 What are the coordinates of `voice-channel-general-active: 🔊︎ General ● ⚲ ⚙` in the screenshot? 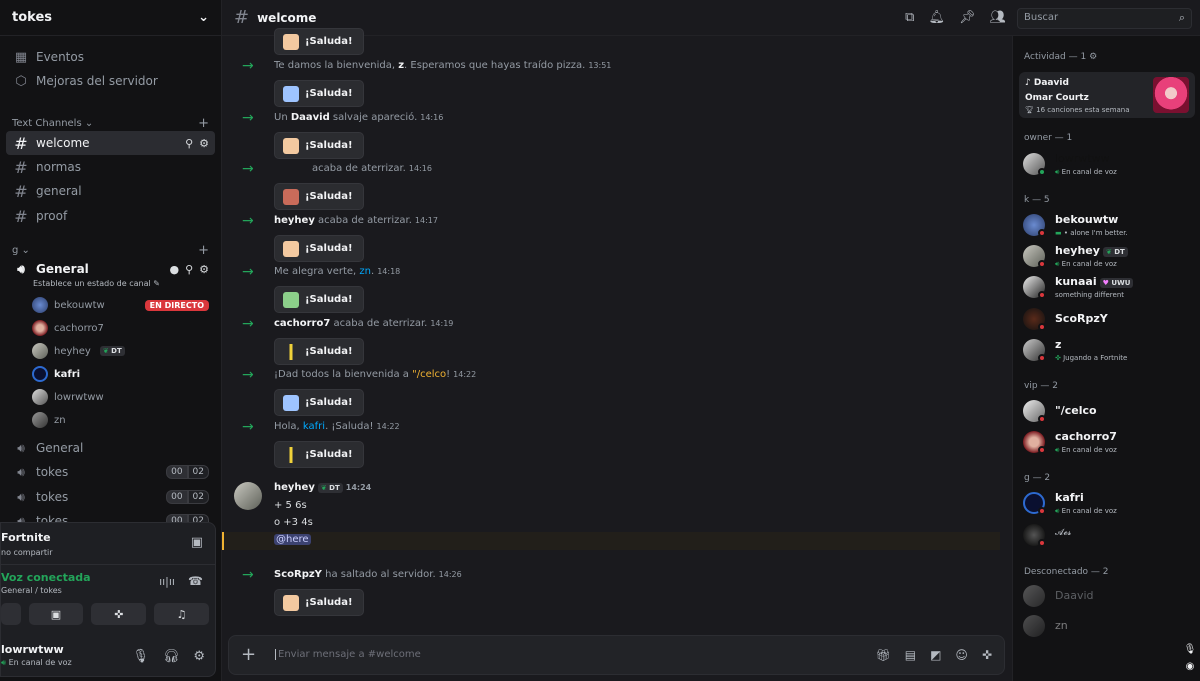 It's located at (110, 269).